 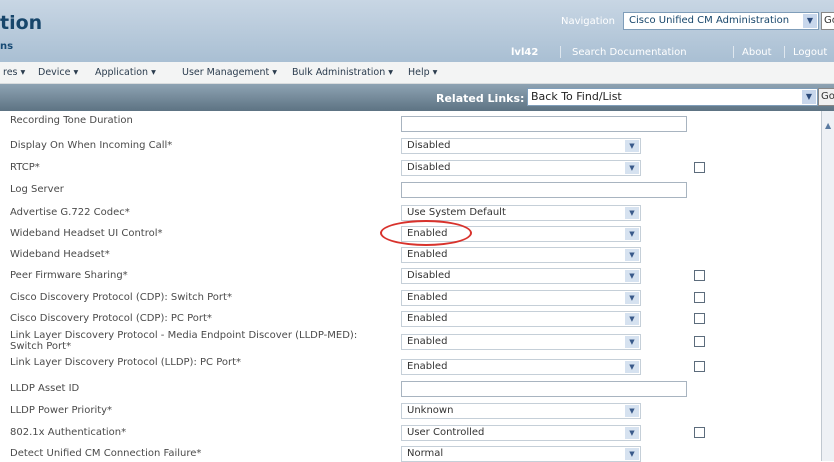 I want to click on lldp-pc-port-checkbox, so click(x=699, y=366).